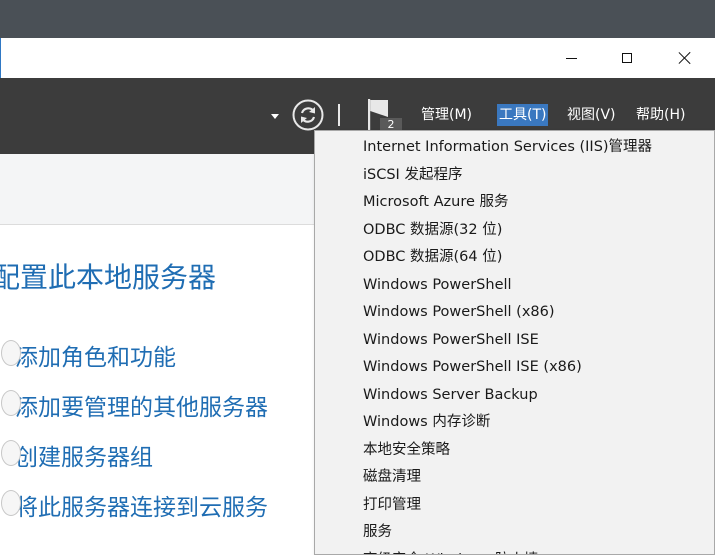  Describe the element at coordinates (523, 115) in the screenshot. I see `menu-tools: 工具(T)` at that location.